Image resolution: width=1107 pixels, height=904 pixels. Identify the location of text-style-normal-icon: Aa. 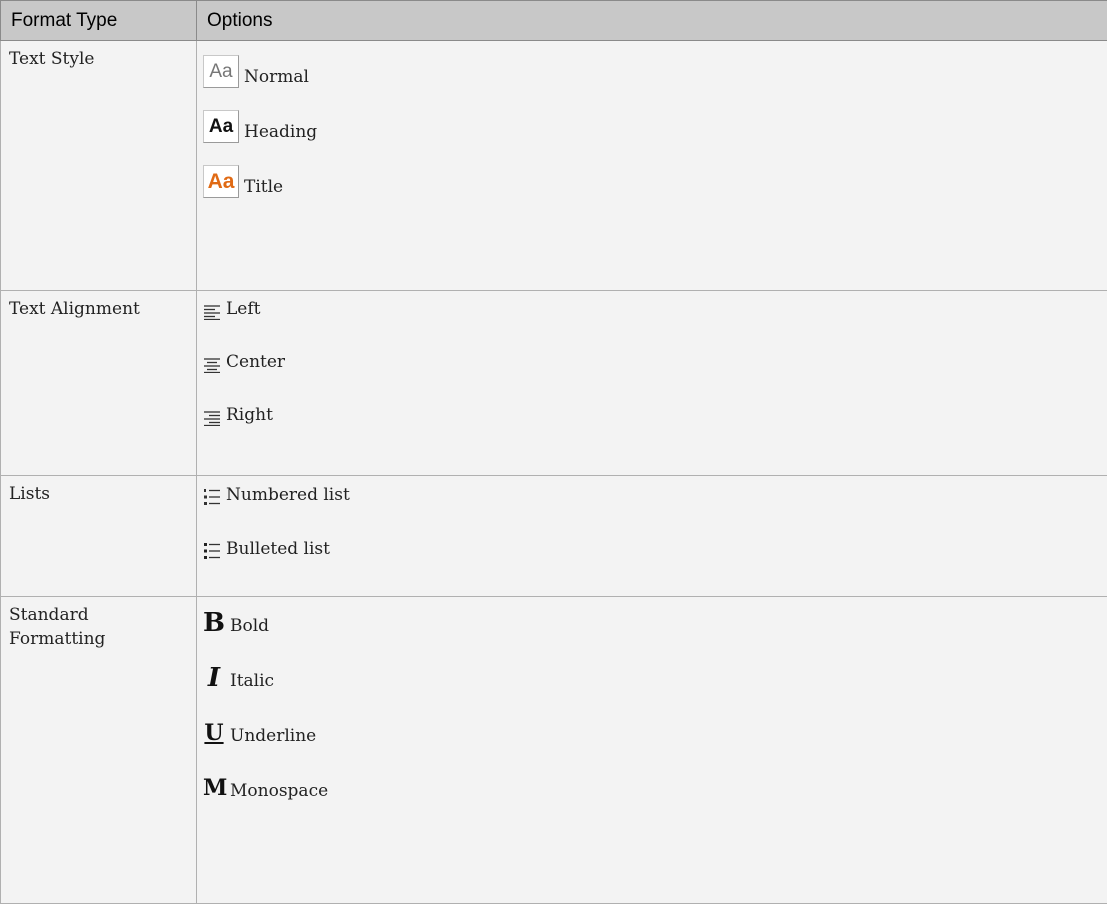
(221, 71).